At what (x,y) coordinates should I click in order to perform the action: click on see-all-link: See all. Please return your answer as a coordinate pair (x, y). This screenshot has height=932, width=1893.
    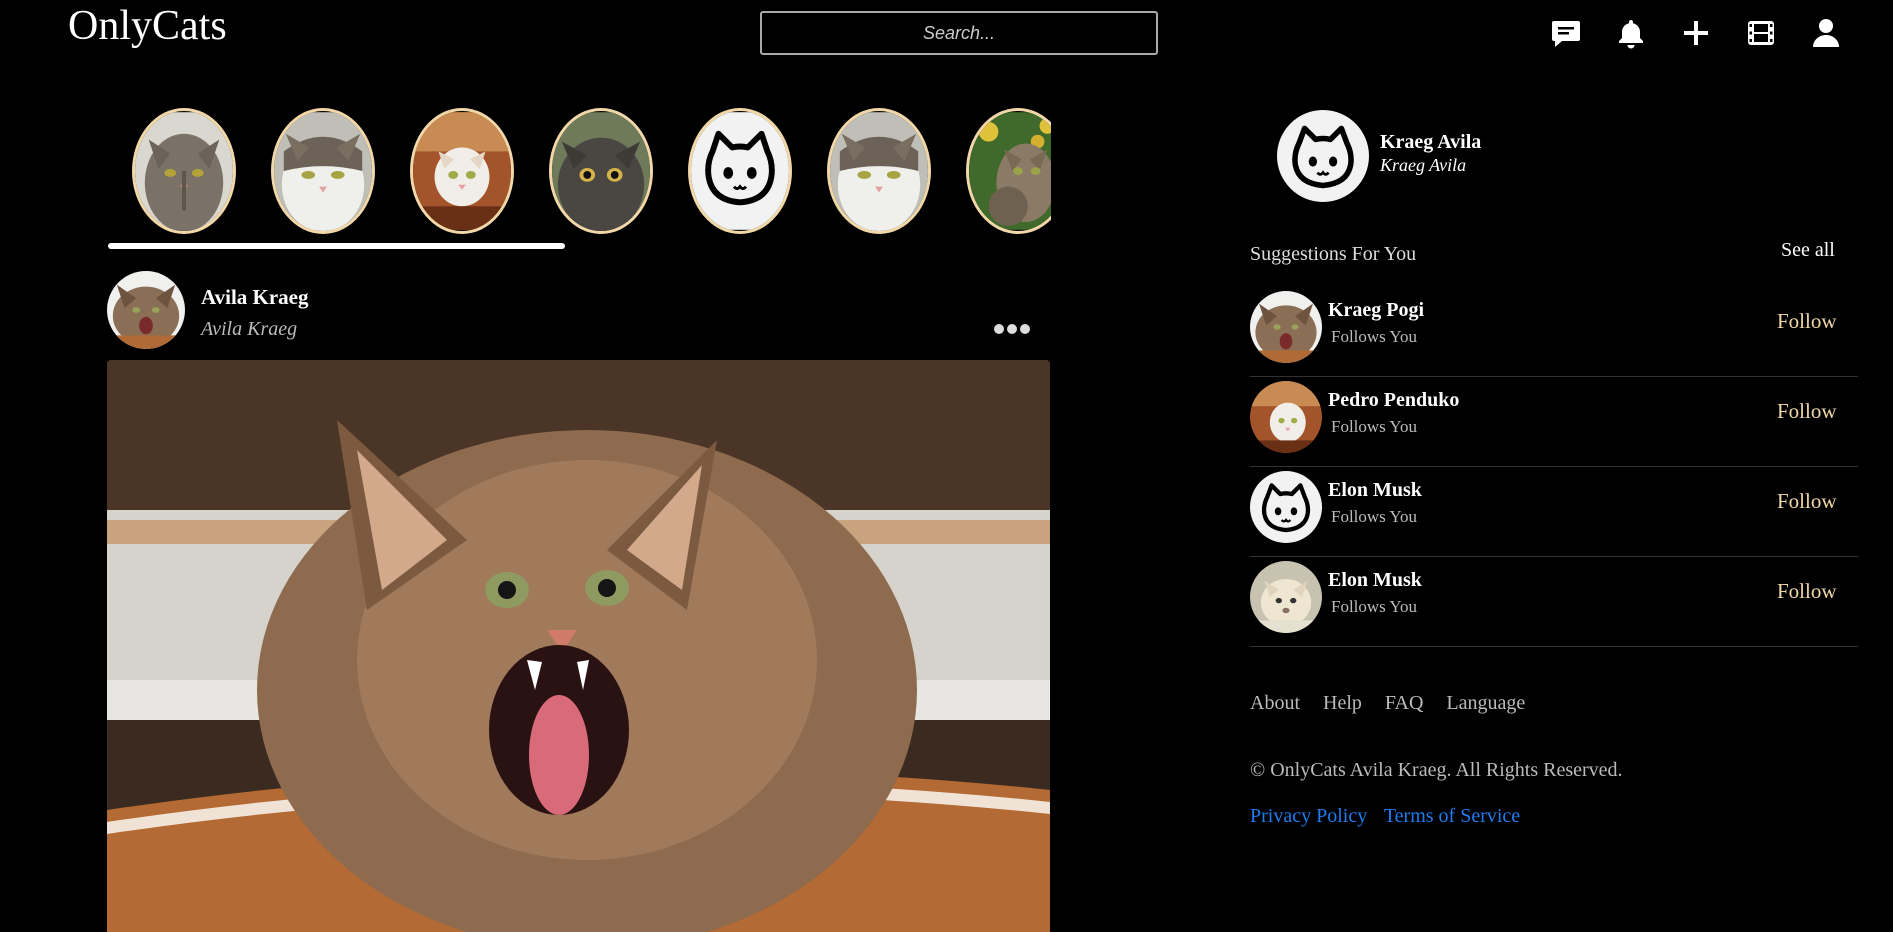
    Looking at the image, I should click on (1808, 250).